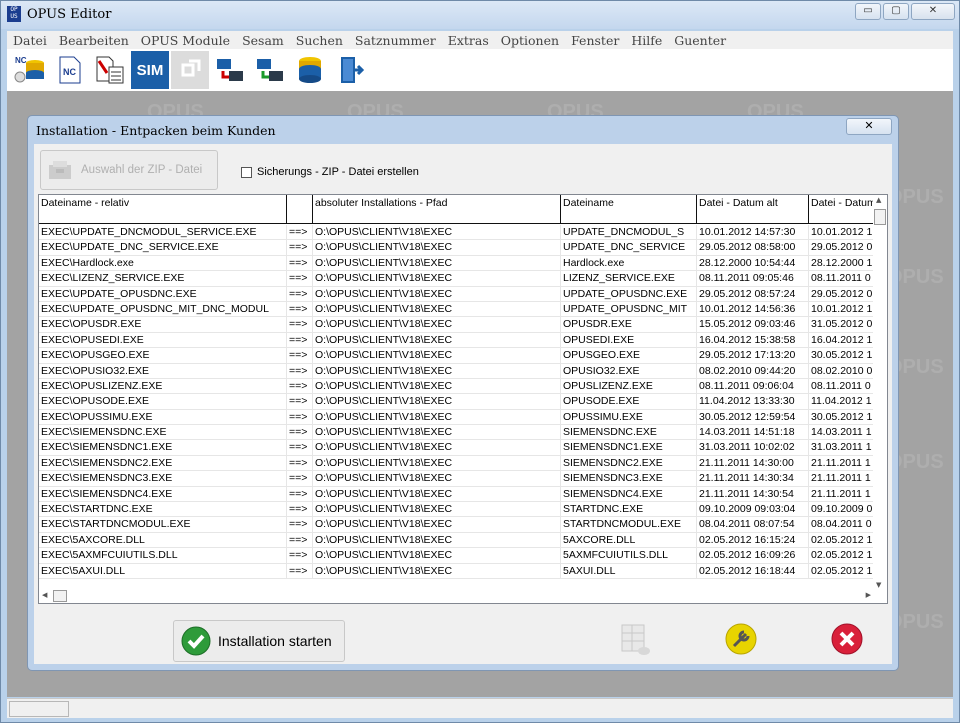 This screenshot has height=723, width=960. Describe the element at coordinates (44, 595) in the screenshot. I see `scroll-left-icon: ◀` at that location.